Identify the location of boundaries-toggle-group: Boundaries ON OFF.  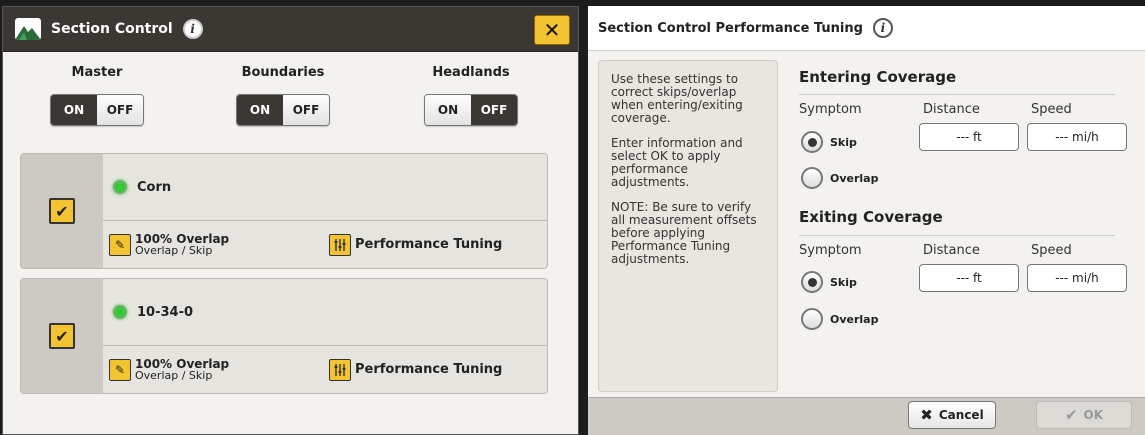
(283, 95).